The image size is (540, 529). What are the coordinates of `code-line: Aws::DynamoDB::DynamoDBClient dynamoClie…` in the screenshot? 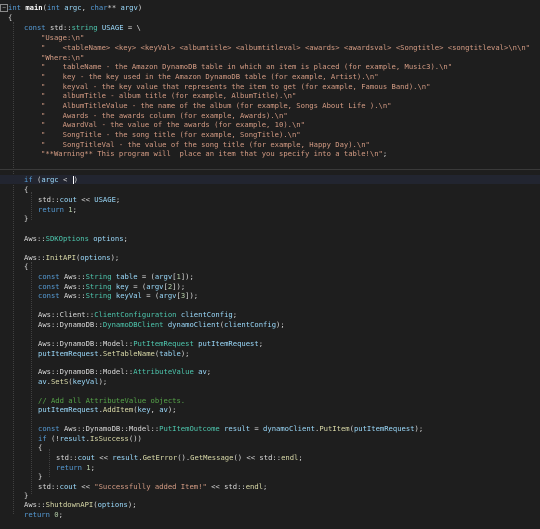 It's located at (161, 324).